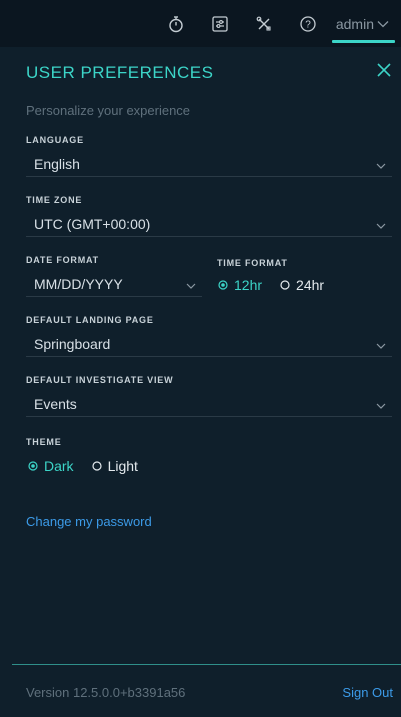 The width and height of the screenshot is (401, 717). Describe the element at coordinates (120, 72) in the screenshot. I see `panel-title: USER PREFERENCES` at that location.